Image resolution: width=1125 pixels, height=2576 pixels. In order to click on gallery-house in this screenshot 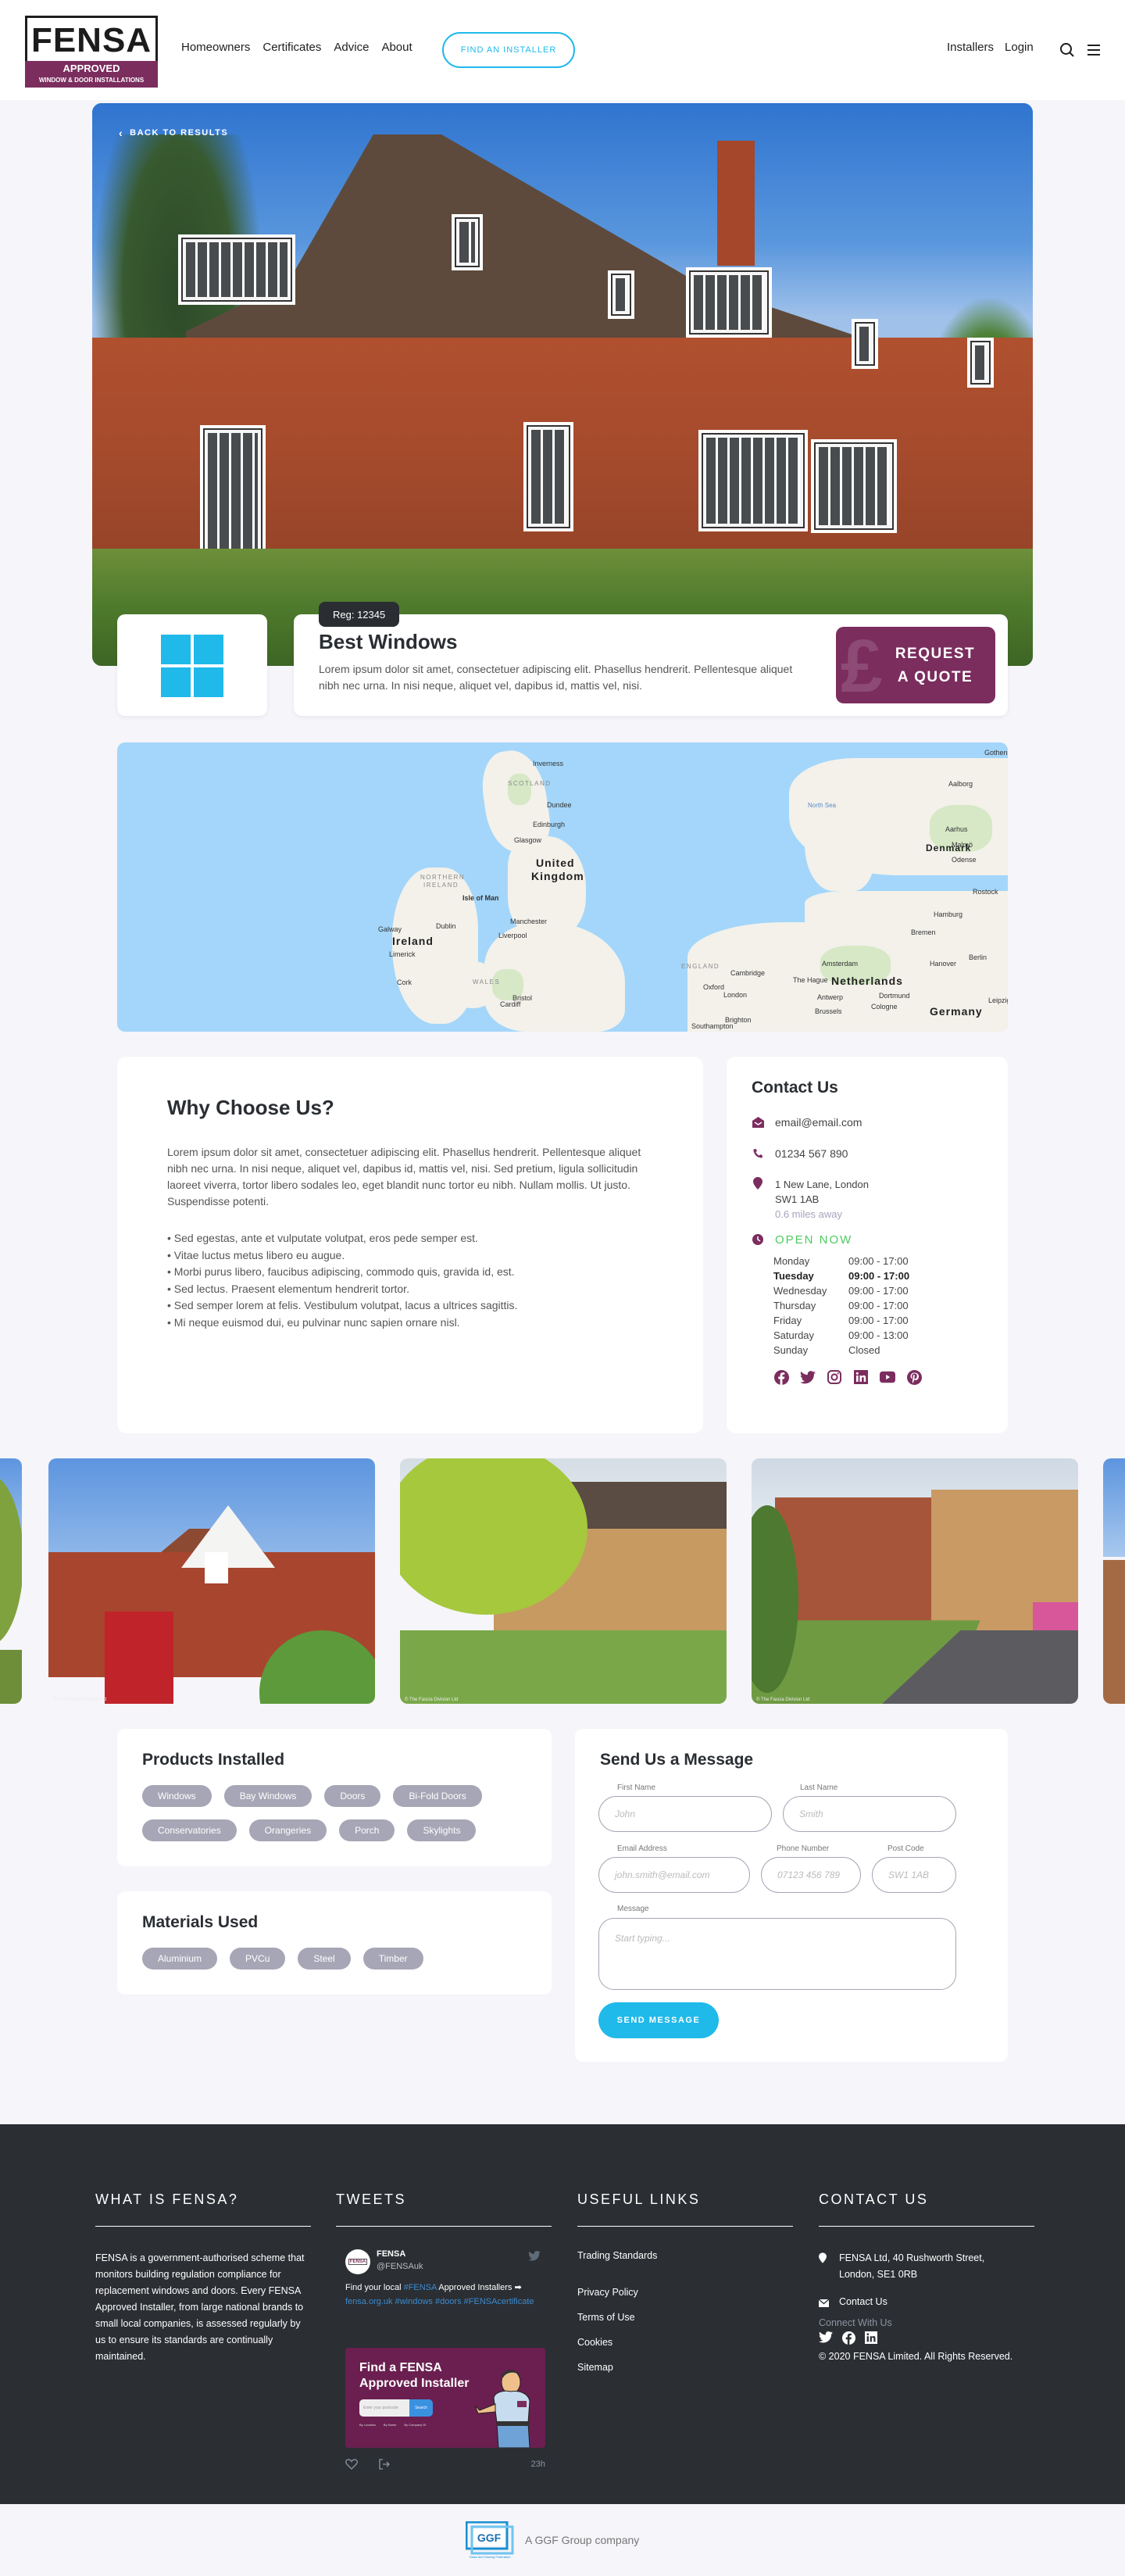, I will do `click(1114, 1632)`.